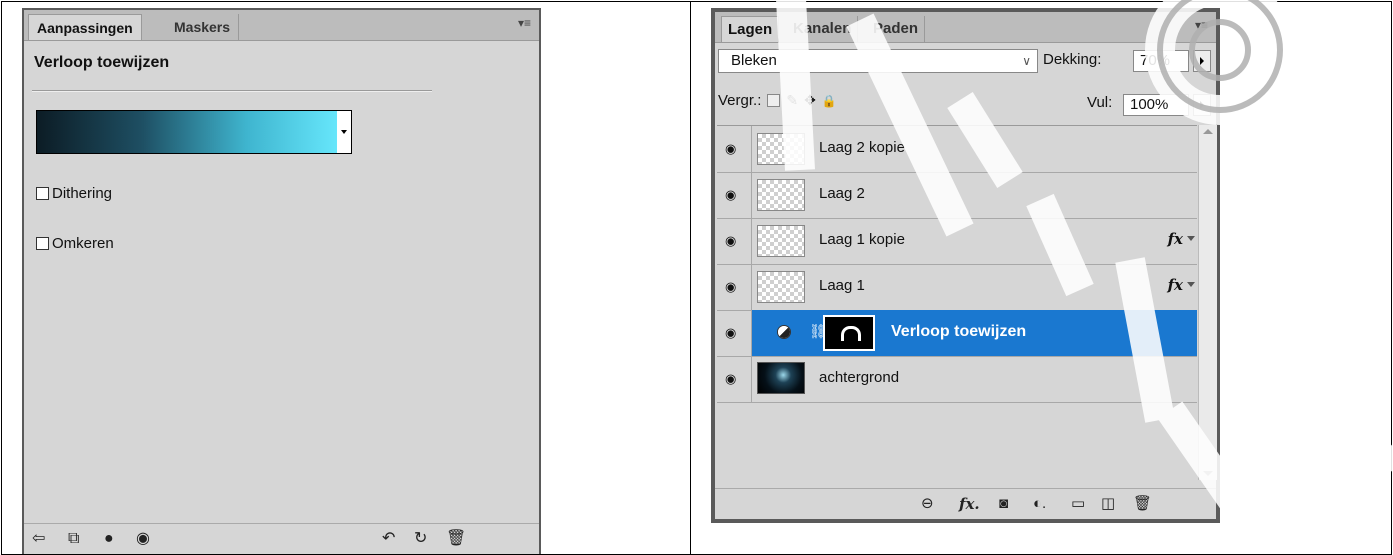  I want to click on layer-name: Laag 2, so click(842, 193).